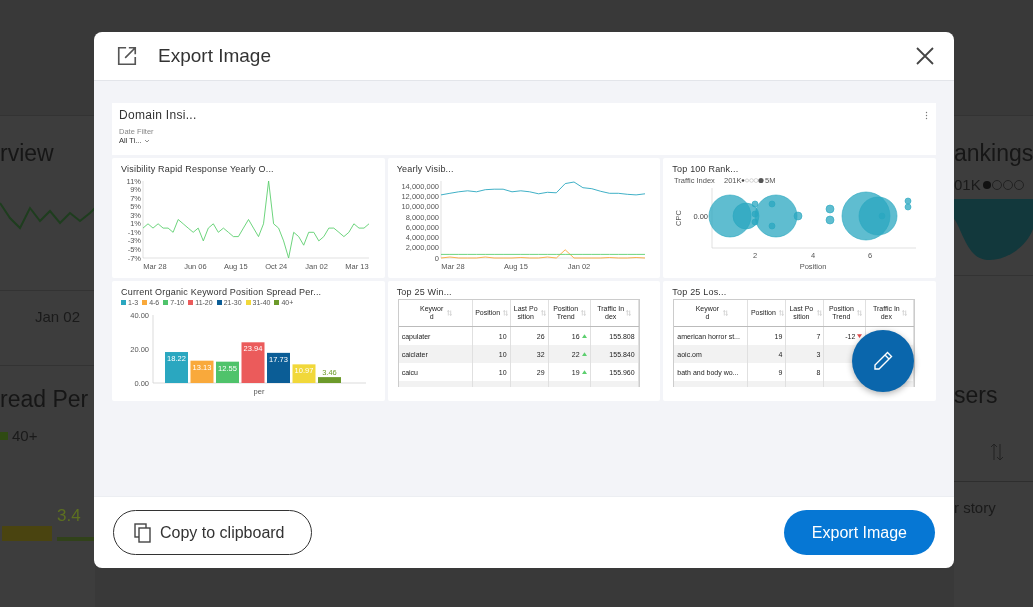  What do you see at coordinates (212, 532) in the screenshot?
I see `copy-button: Copy to clipboard` at bounding box center [212, 532].